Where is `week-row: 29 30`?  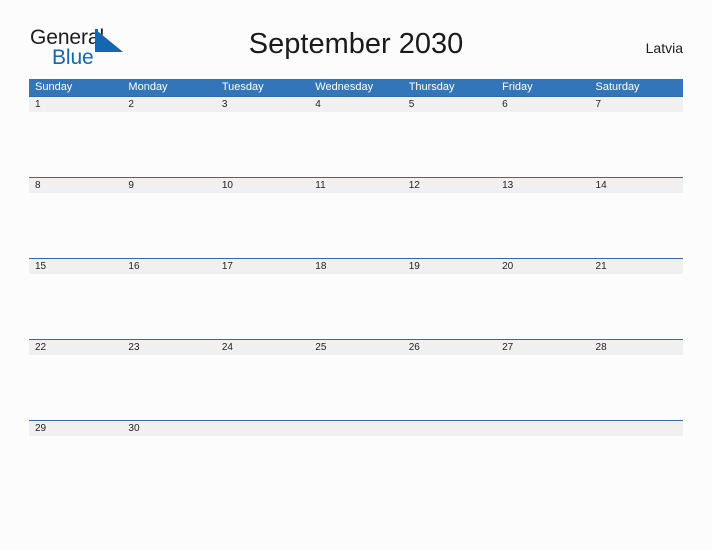
week-row: 29 30 is located at coordinates (356, 460).